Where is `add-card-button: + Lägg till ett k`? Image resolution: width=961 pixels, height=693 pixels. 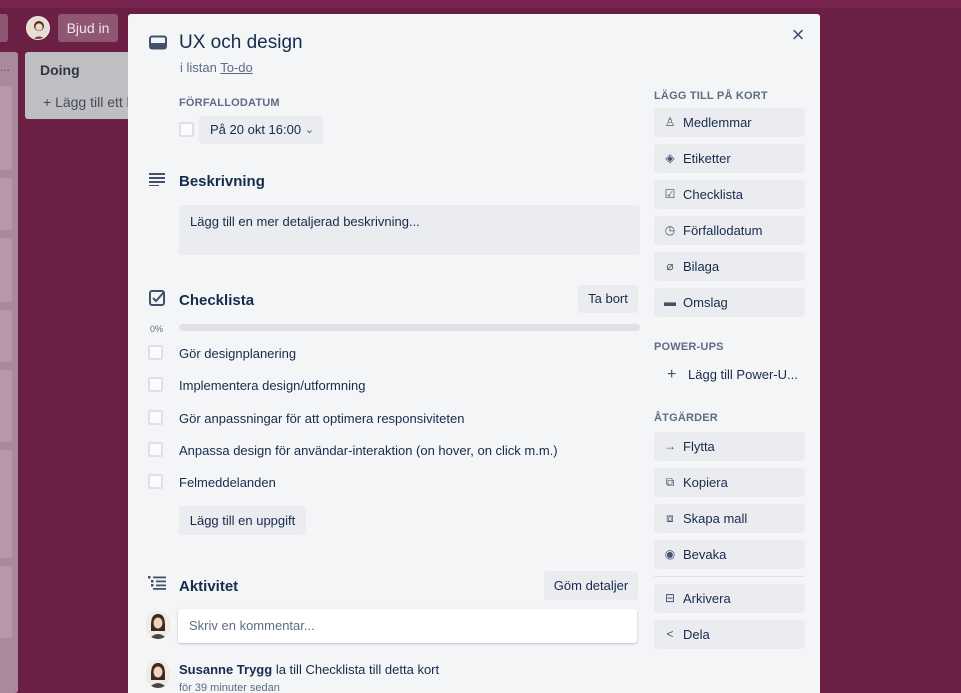 add-card-button: + Lägg till ett k is located at coordinates (88, 102).